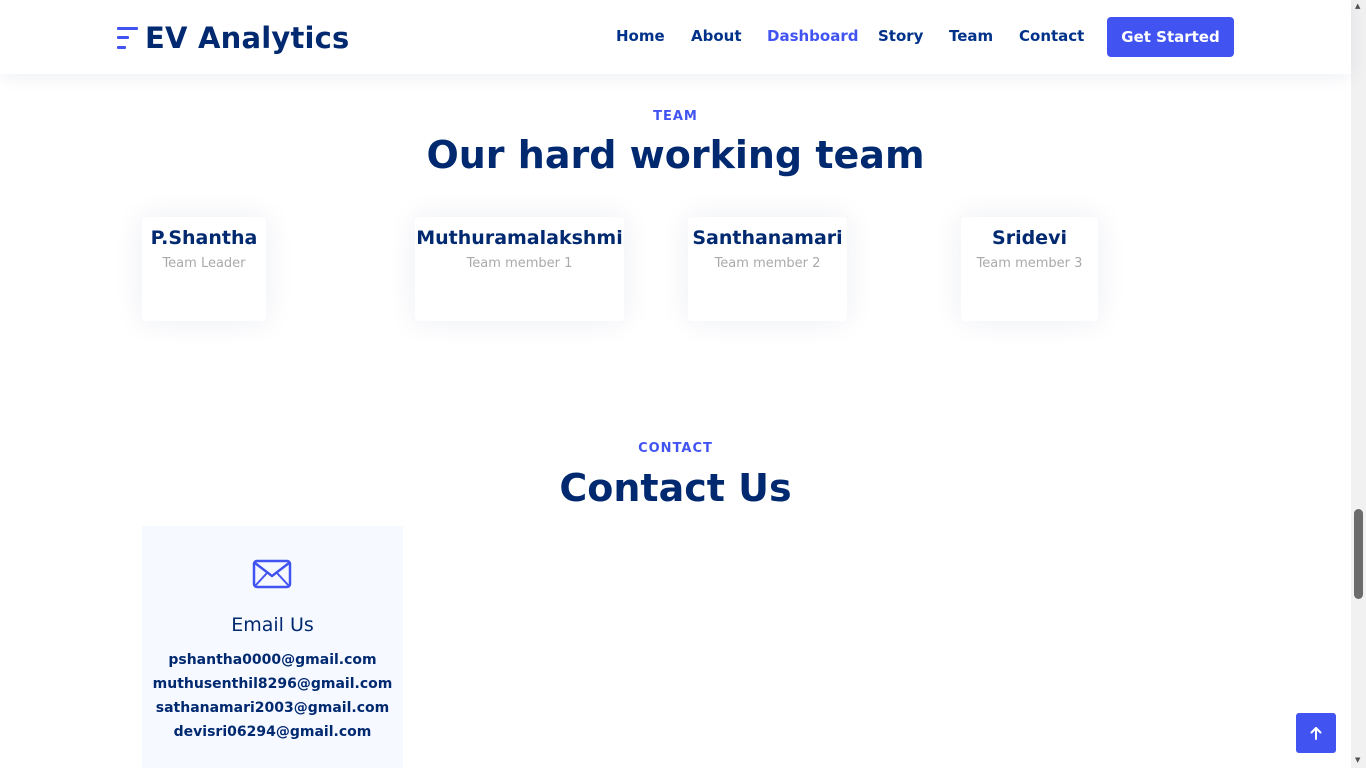  I want to click on email-address: sathanamari2003@gmail.com, so click(272, 708).